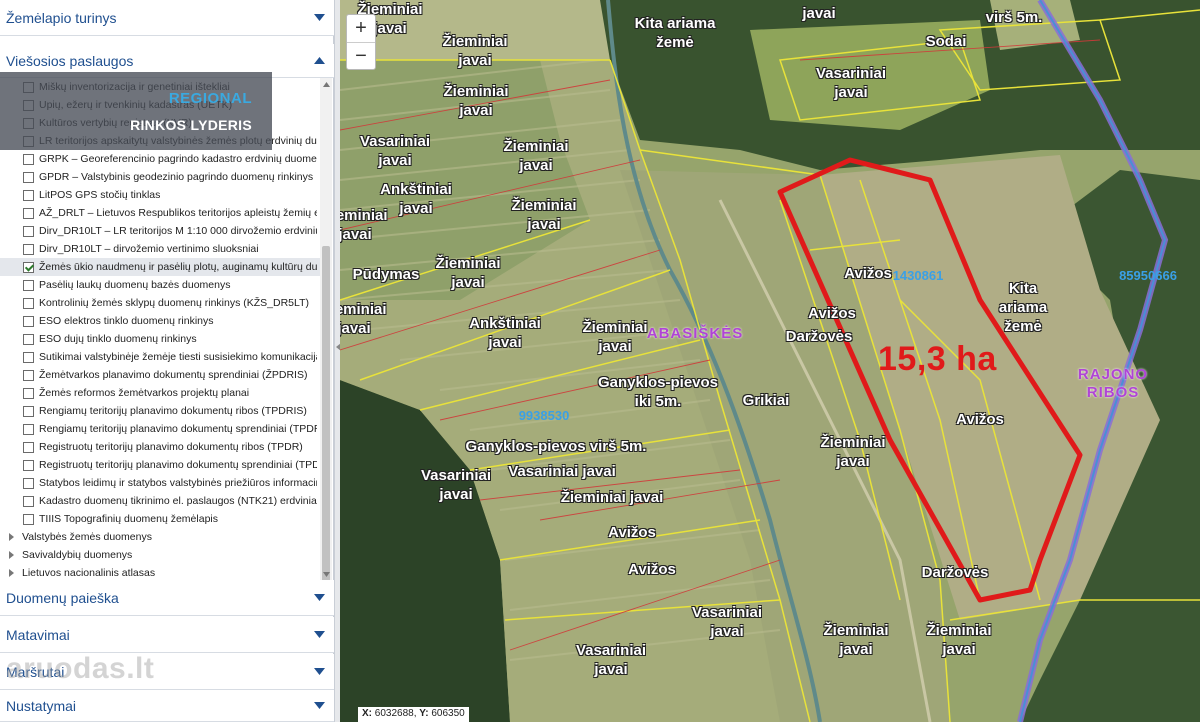  Describe the element at coordinates (326, 574) in the screenshot. I see `scroll-down-icon` at that location.